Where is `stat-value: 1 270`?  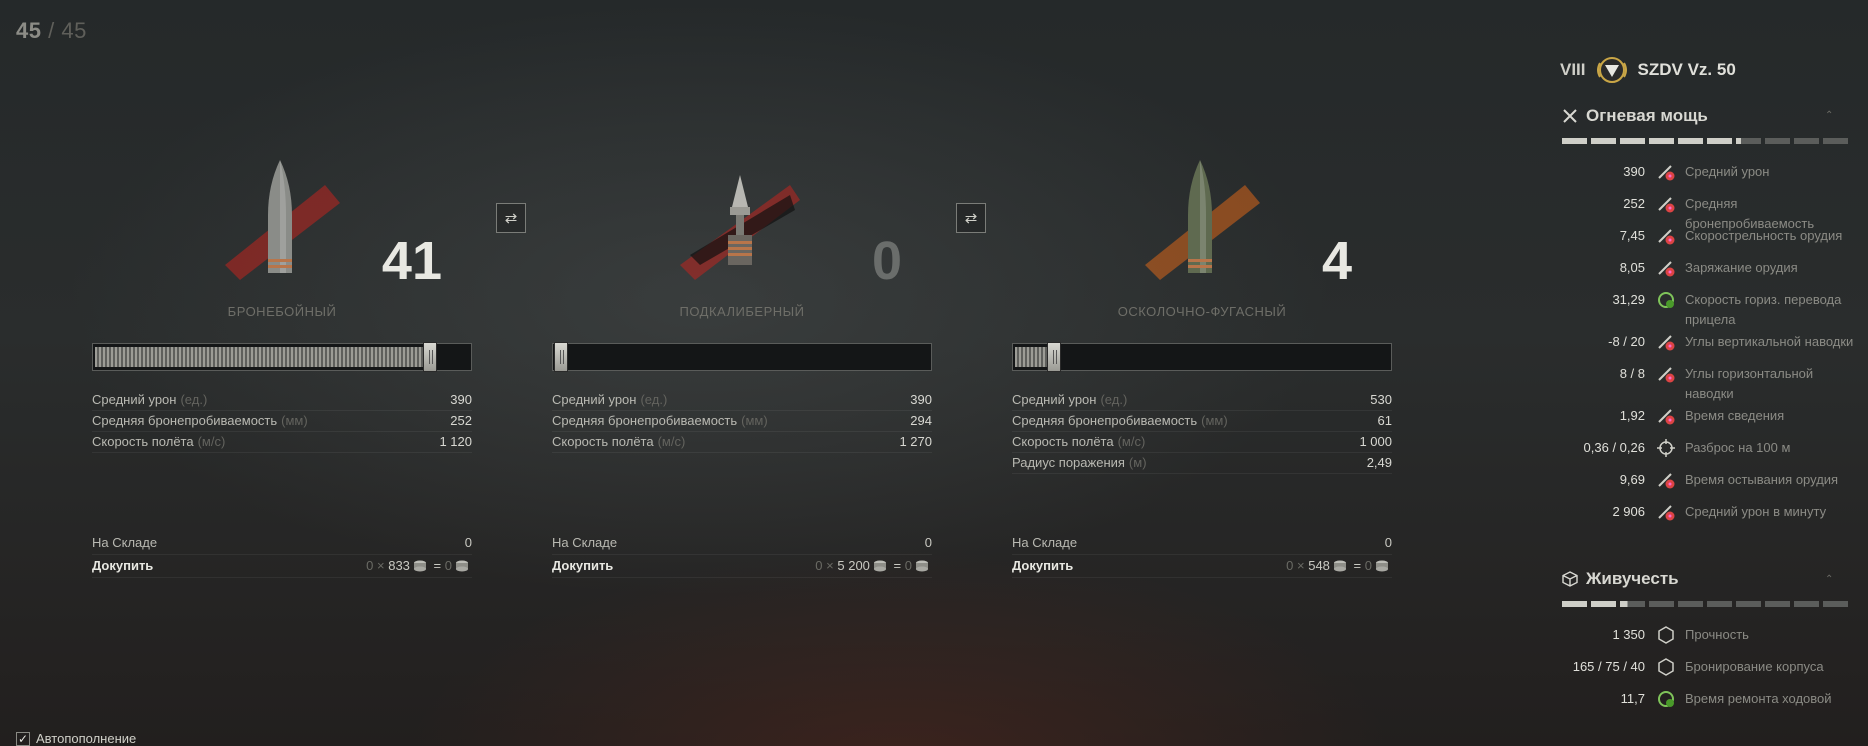
stat-value: 1 270 is located at coordinates (915, 441).